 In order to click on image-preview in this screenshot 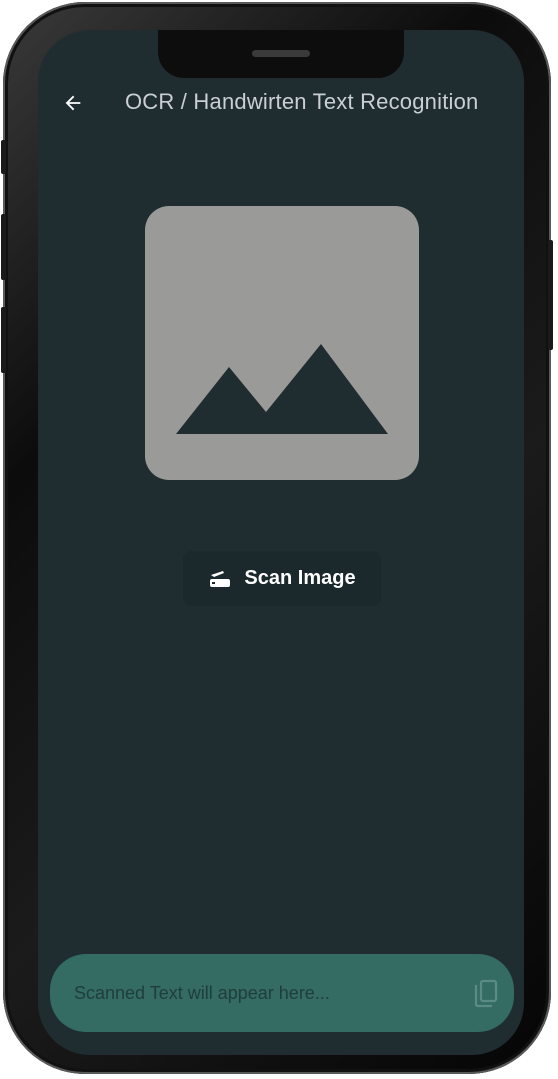, I will do `click(282, 343)`.